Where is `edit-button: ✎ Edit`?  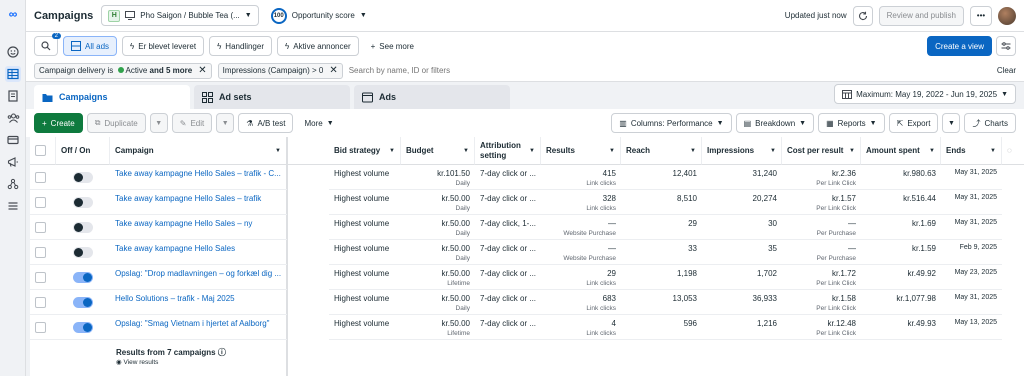
edit-button: ✎ Edit is located at coordinates (192, 123).